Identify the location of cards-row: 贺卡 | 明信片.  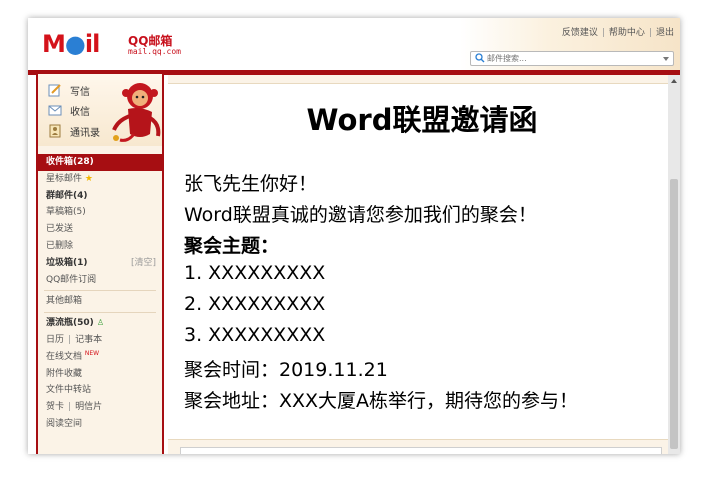
(74, 407).